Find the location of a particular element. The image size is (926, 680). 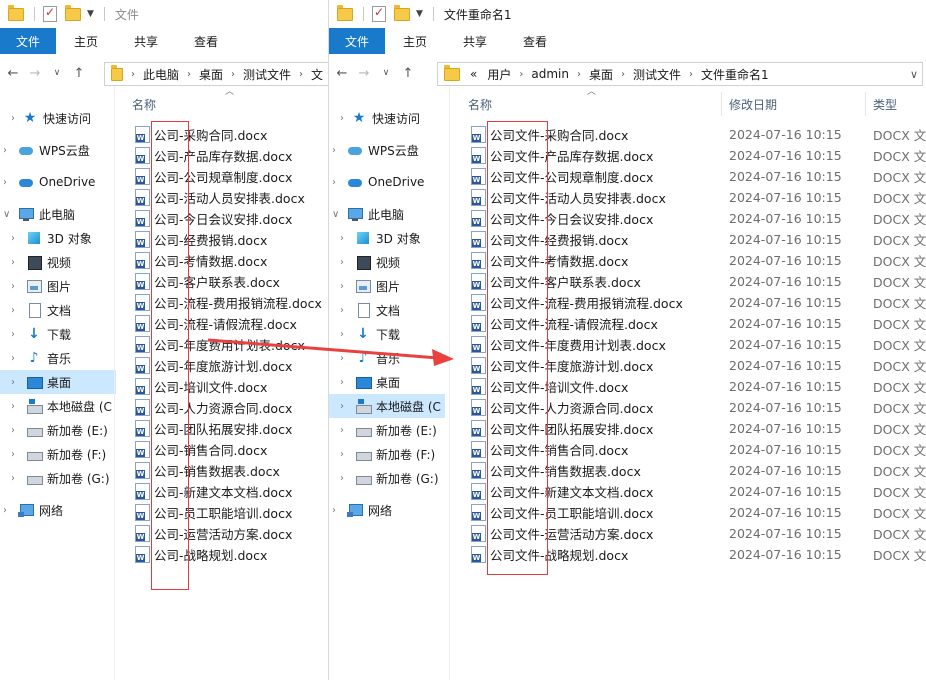

red-arrow is located at coordinates (330, 352).